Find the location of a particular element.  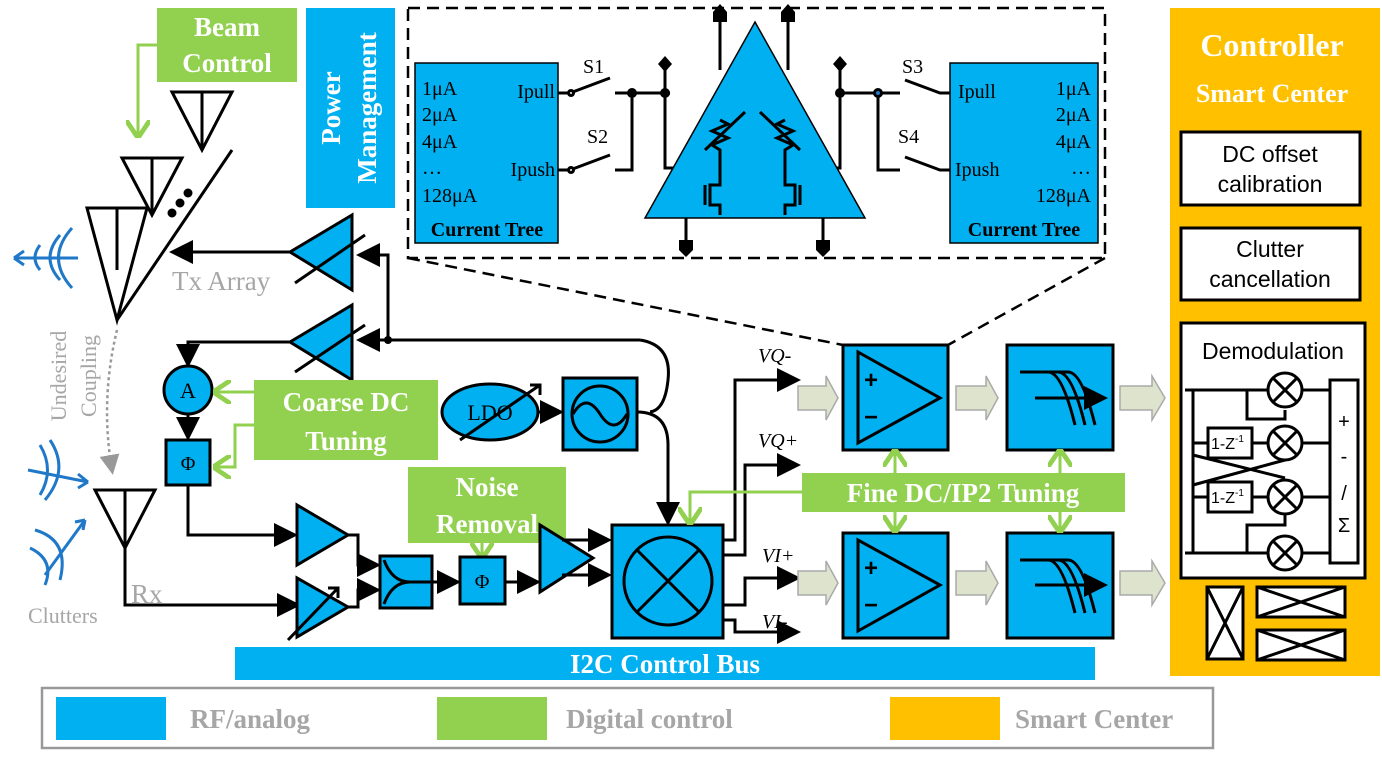

undesired-coupling-label: Undesired Coupling is located at coordinates (83, 402).